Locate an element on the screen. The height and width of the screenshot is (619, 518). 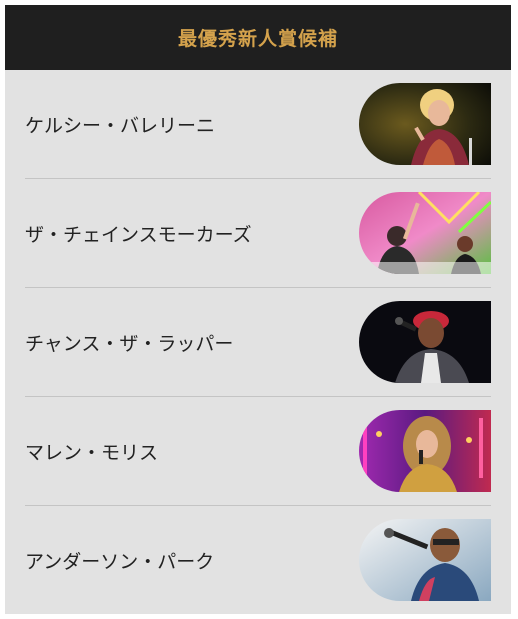
nominee-name: ザ・チェインスモーカーズ is located at coordinates (138, 234).